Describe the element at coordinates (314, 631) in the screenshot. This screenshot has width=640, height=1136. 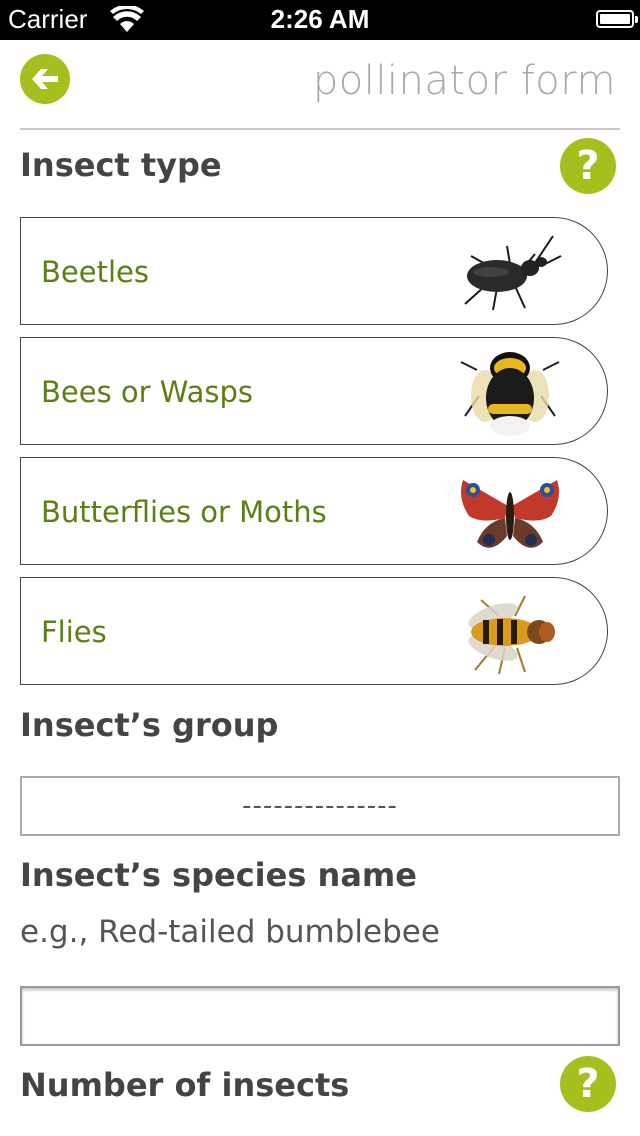
I see `option-flies: Flies` at that location.